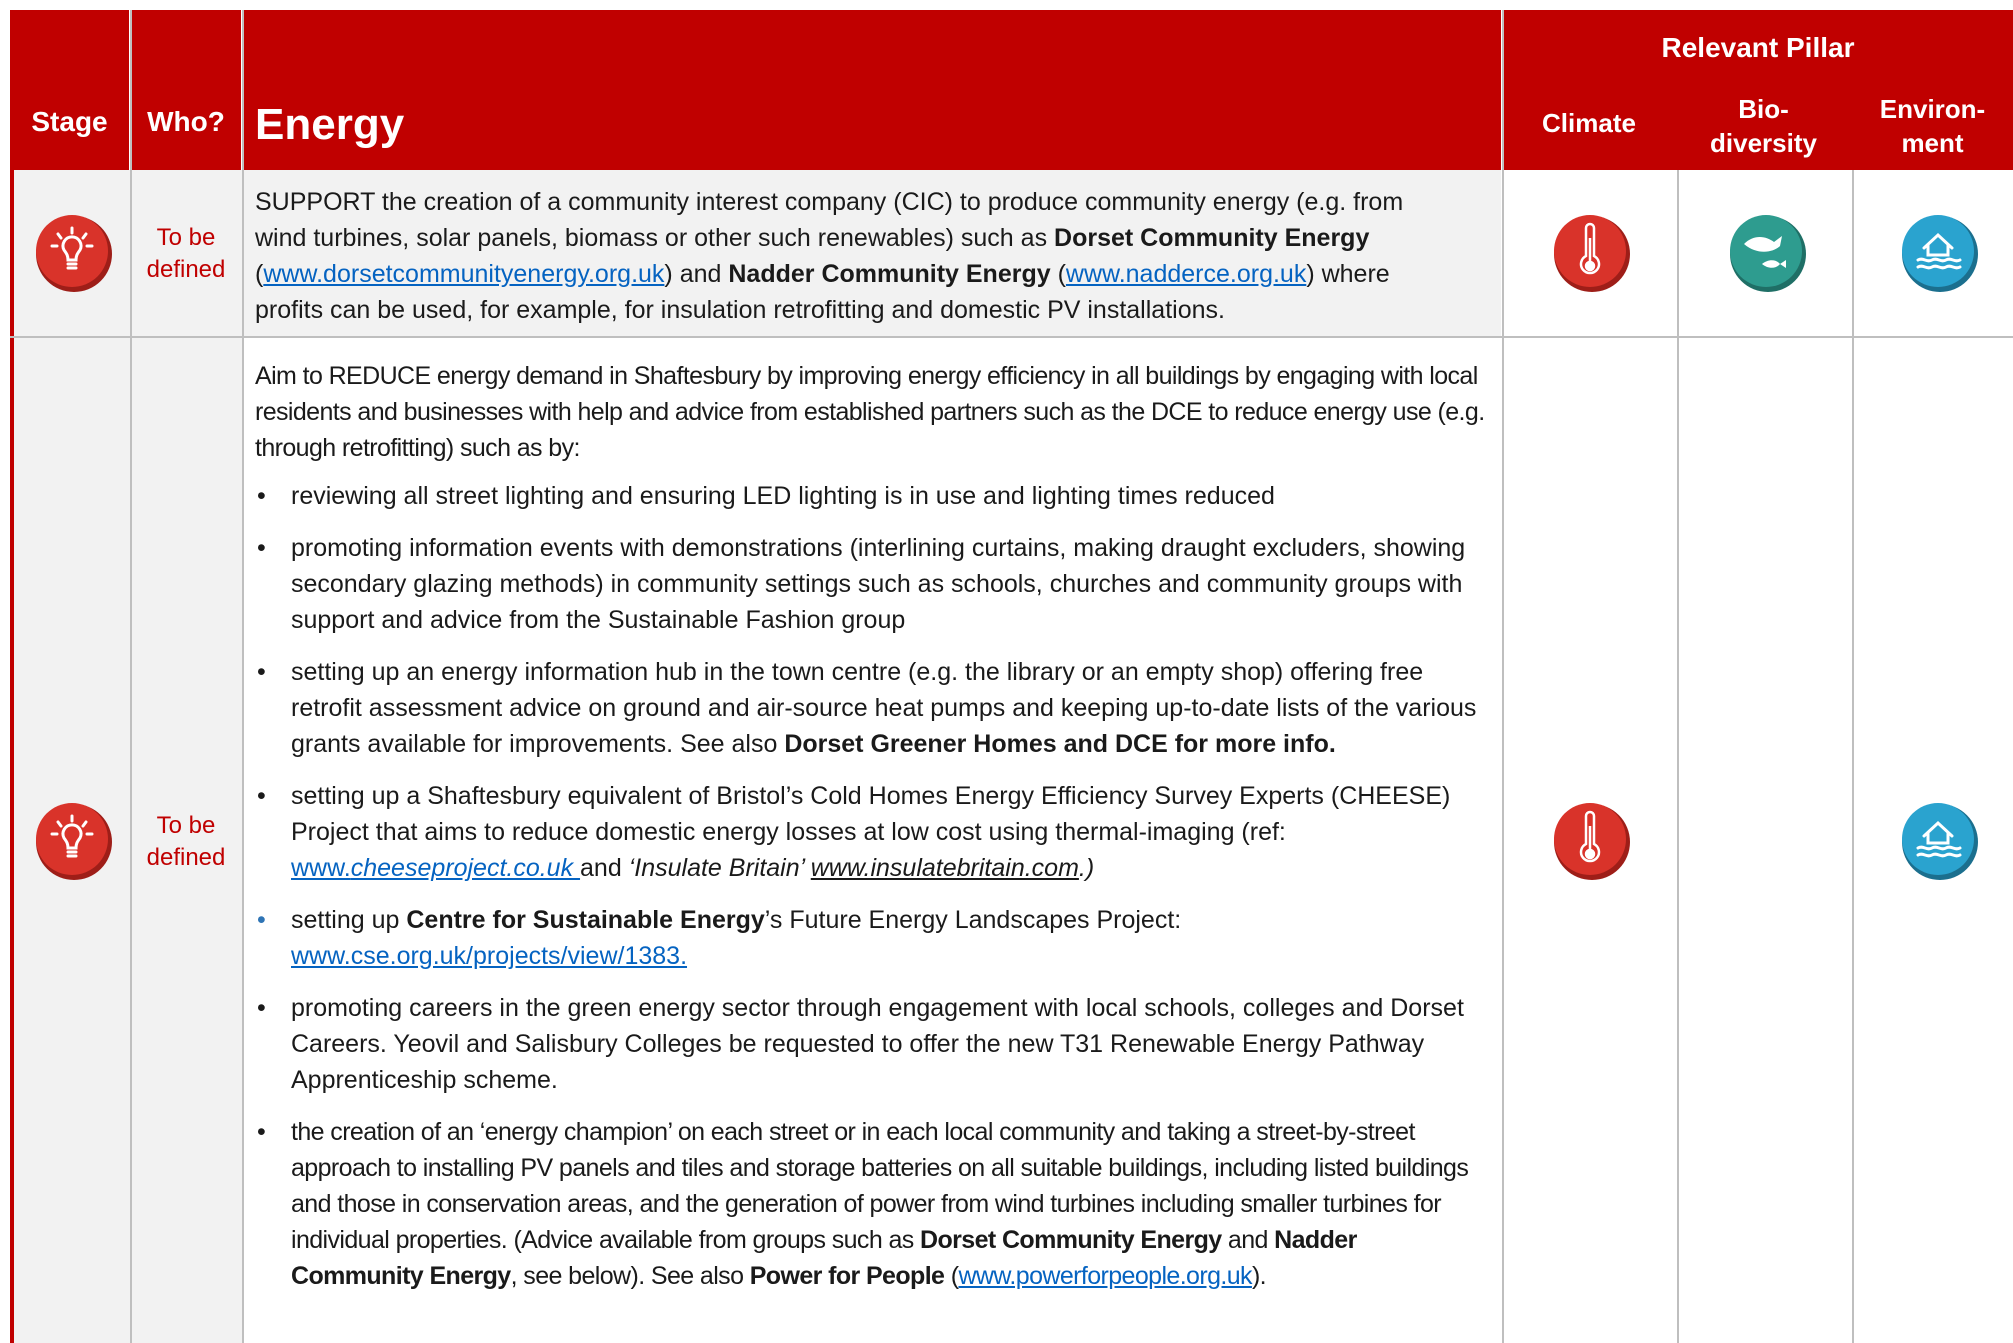 The height and width of the screenshot is (1343, 2013). What do you see at coordinates (12, 676) in the screenshot?
I see `table-left-border` at bounding box center [12, 676].